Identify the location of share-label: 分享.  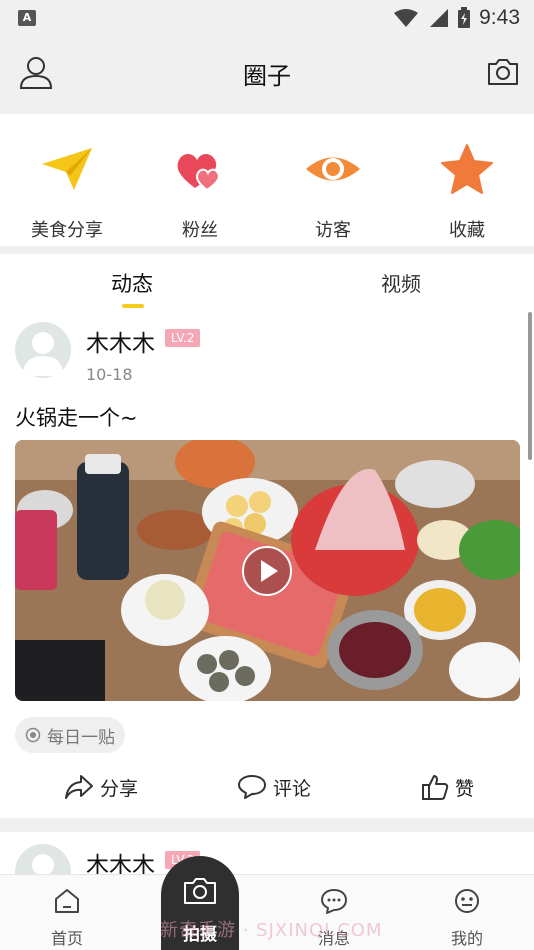
(119, 788).